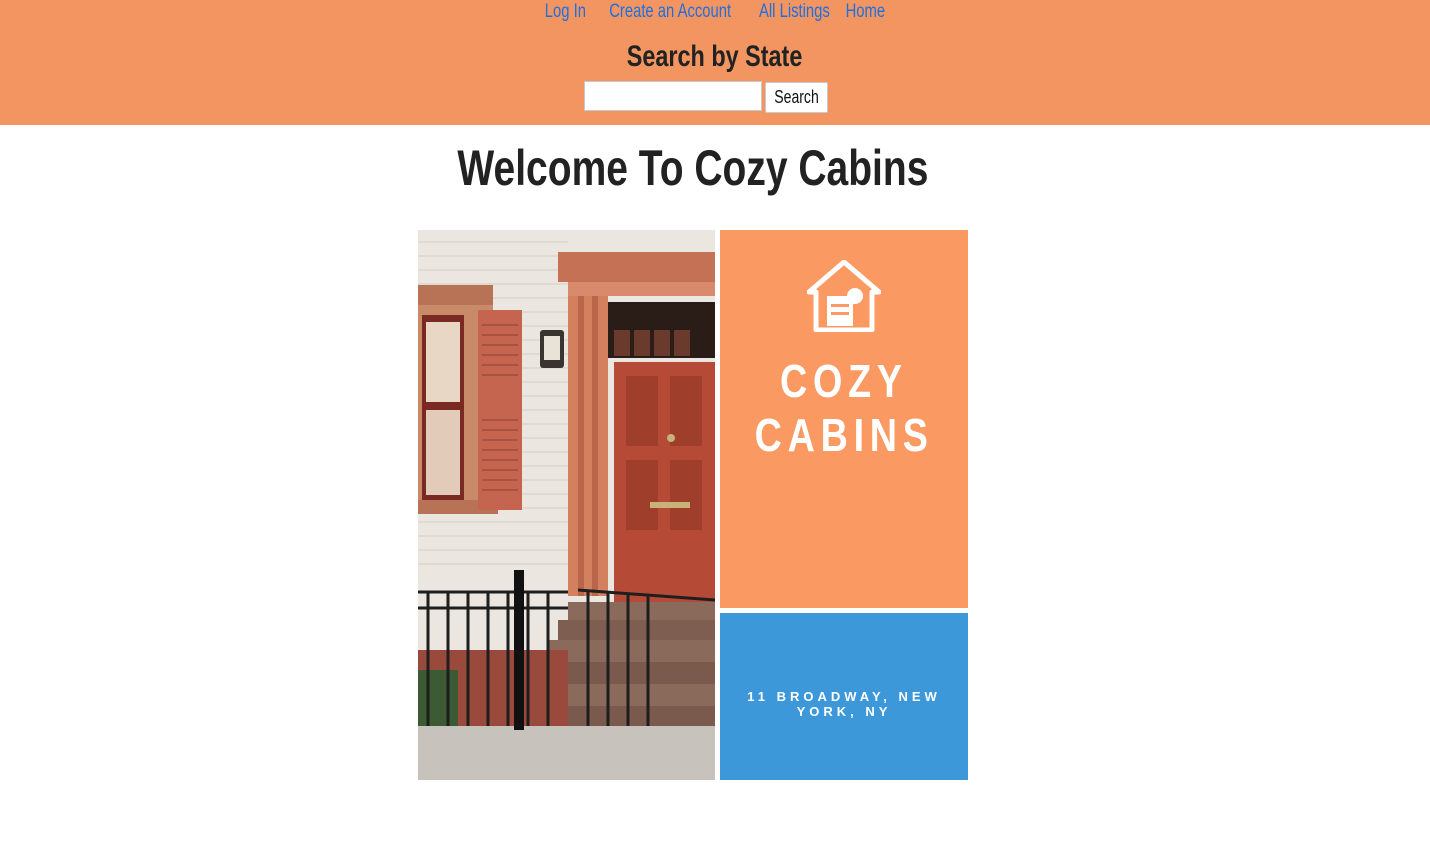 Image resolution: width=1430 pixels, height=852 pixels. What do you see at coordinates (866, 12) in the screenshot?
I see `nav-link-home: Home` at bounding box center [866, 12].